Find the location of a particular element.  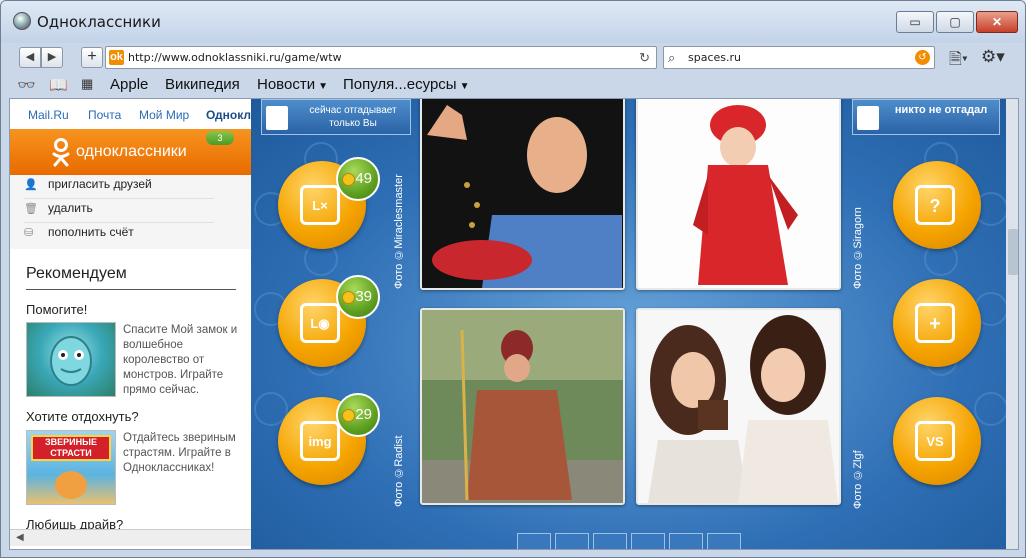

man-with-coins-photo is located at coordinates (522, 193).